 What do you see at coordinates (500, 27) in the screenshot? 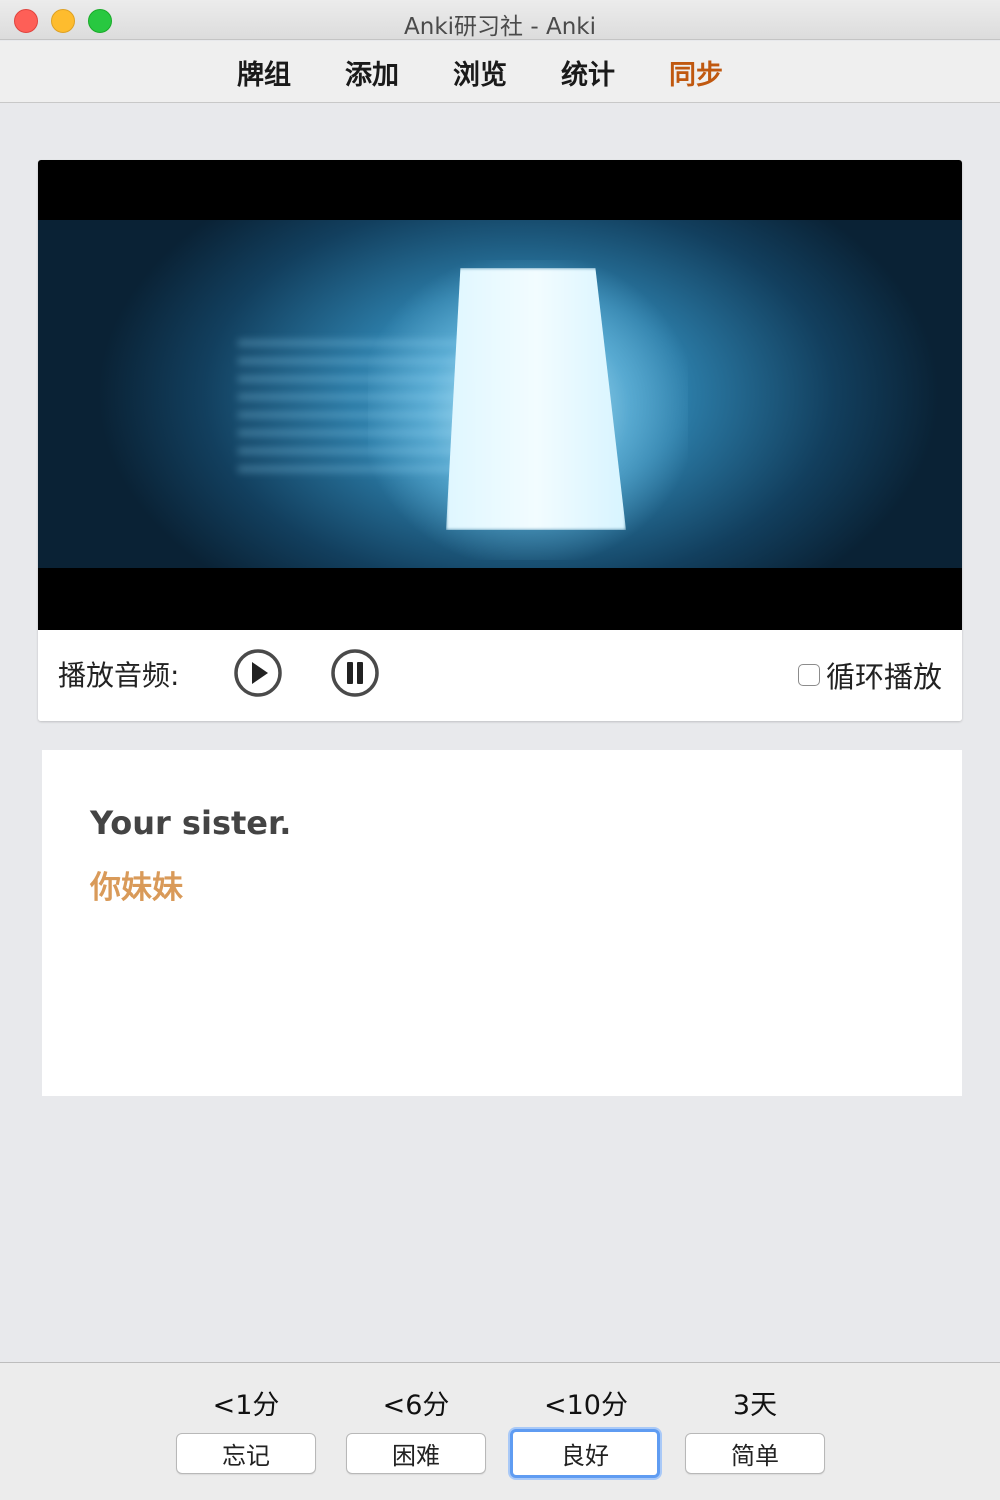
I see `window-title: Anki研习社 - Anki` at bounding box center [500, 27].